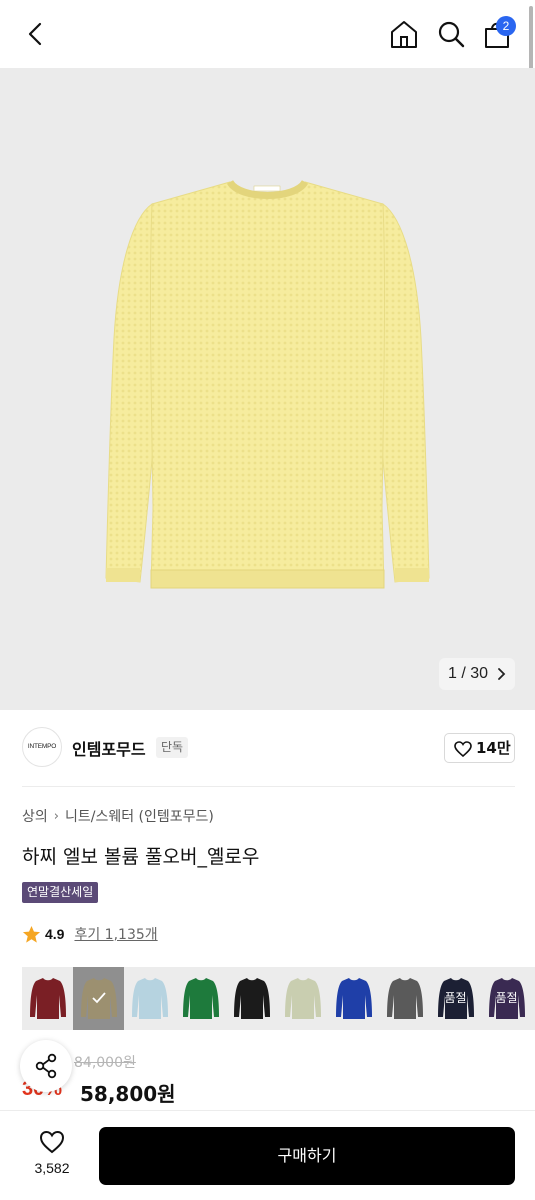  I want to click on check-icon, so click(99, 998).